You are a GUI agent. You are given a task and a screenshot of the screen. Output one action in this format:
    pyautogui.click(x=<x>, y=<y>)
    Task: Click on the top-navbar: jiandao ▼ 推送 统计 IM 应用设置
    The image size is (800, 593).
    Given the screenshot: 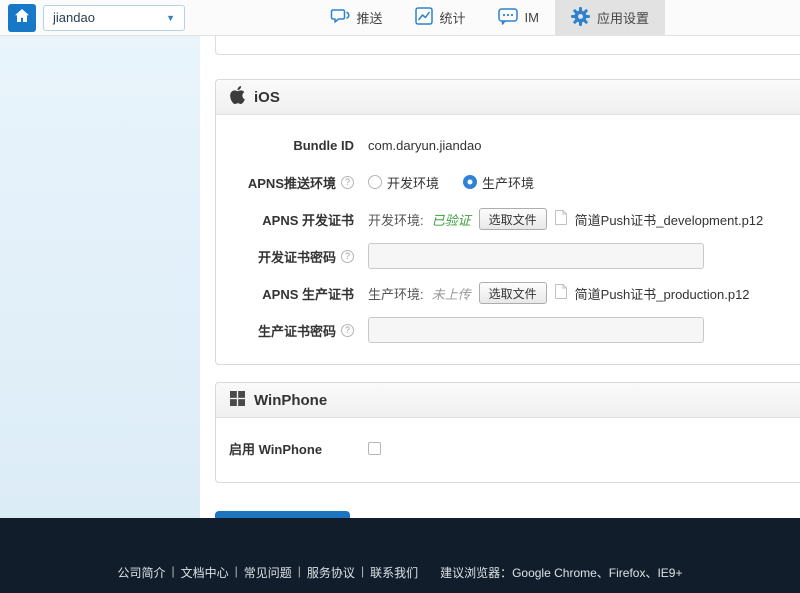 What is the action you would take?
    pyautogui.click(x=400, y=18)
    